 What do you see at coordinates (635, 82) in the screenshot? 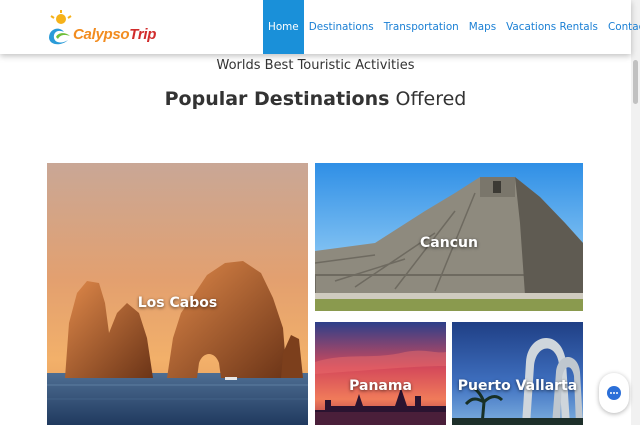
I see `scrollbar-thumb` at bounding box center [635, 82].